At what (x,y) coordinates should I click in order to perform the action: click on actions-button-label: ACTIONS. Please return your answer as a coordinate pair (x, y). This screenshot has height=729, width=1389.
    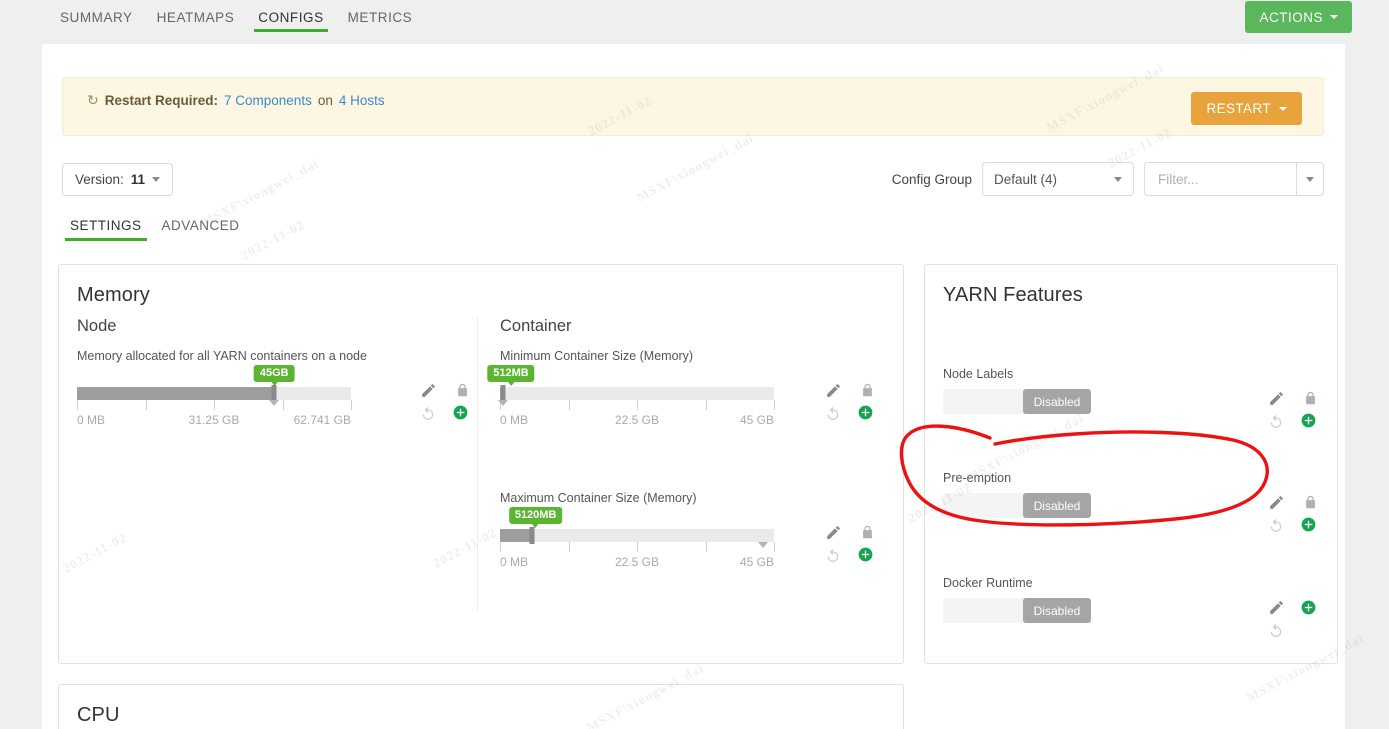
    Looking at the image, I should click on (1291, 17).